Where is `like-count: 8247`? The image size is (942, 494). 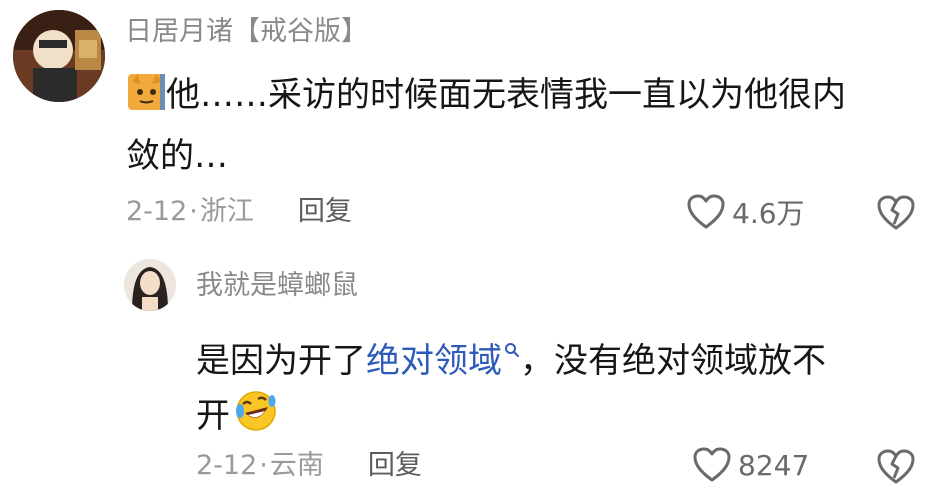
like-count: 8247 is located at coordinates (774, 465).